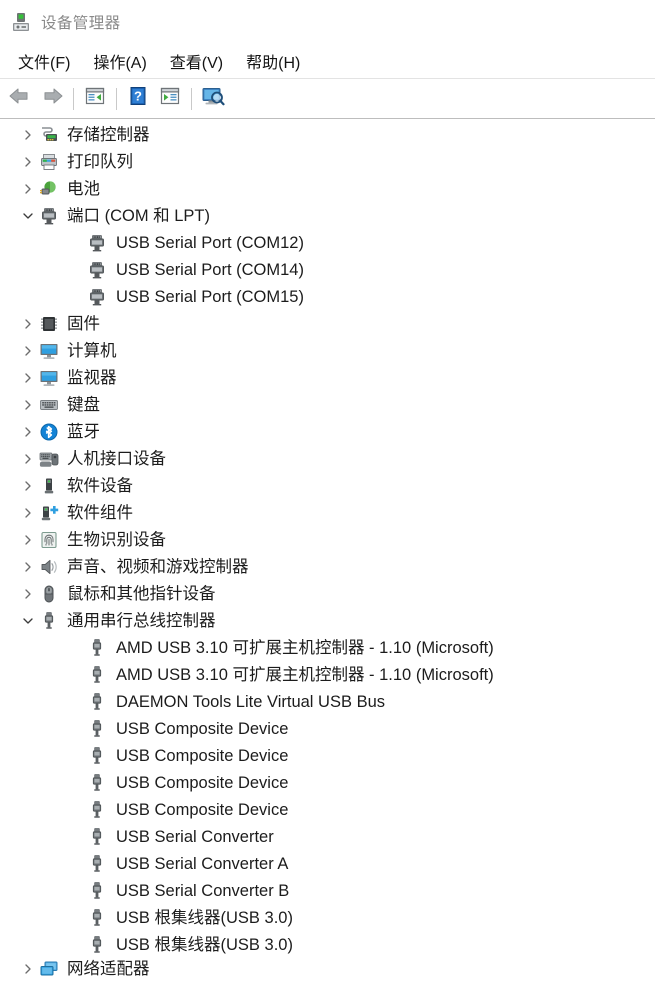 This screenshot has width=655, height=995. Describe the element at coordinates (196, 61) in the screenshot. I see `menu-view: 查看(V)` at that location.